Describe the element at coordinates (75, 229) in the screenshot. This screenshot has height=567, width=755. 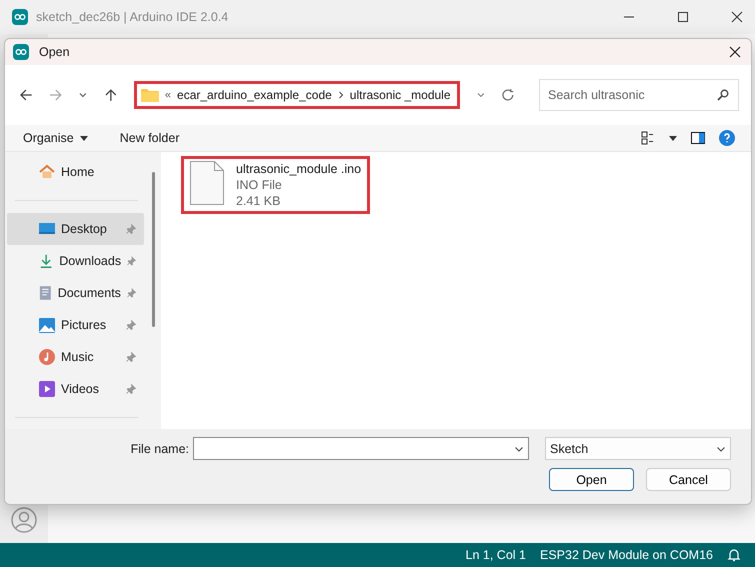
I see `sidebar-item: Desktop` at that location.